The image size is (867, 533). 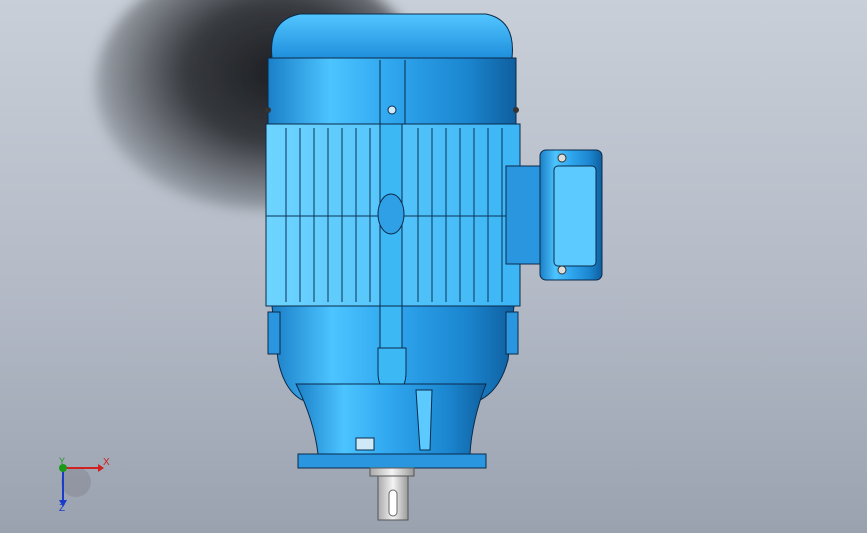 I want to click on y-axis-label: Y, so click(x=62, y=461).